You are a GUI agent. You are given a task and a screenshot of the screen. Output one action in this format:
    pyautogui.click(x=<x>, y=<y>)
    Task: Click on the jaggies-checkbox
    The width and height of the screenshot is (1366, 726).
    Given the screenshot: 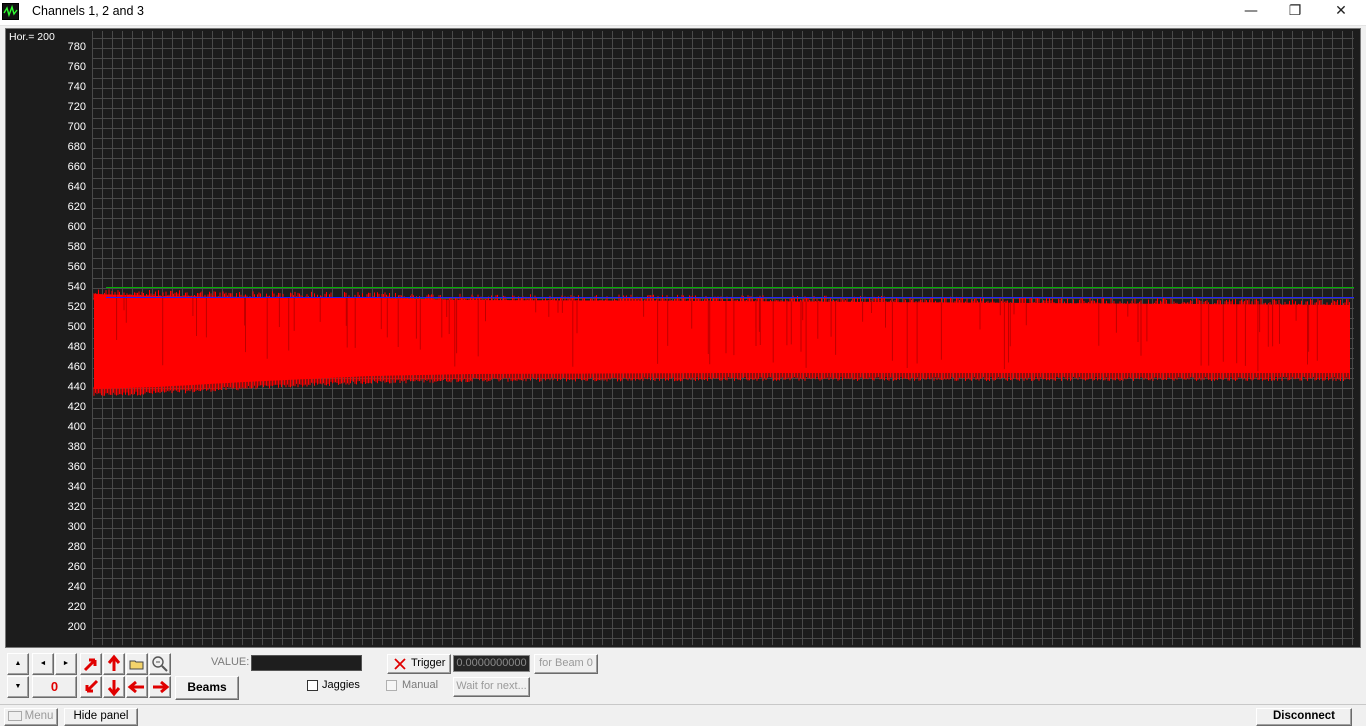 What is the action you would take?
    pyautogui.click(x=312, y=685)
    